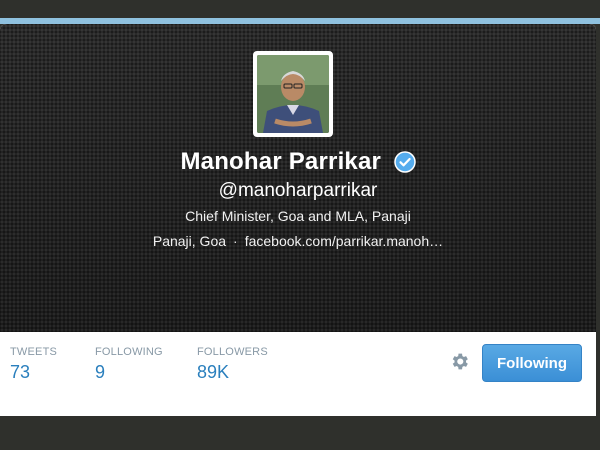 This screenshot has width=600, height=450. I want to click on stat-tweets-value: 73, so click(20, 372).